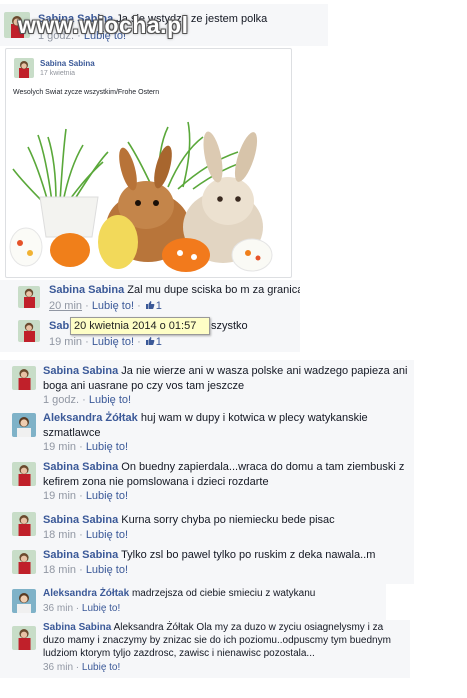  Describe the element at coordinates (144, 386) in the screenshot. I see `comment-text-line: boga ani uasrane po czy vos tam jeszcze` at that location.